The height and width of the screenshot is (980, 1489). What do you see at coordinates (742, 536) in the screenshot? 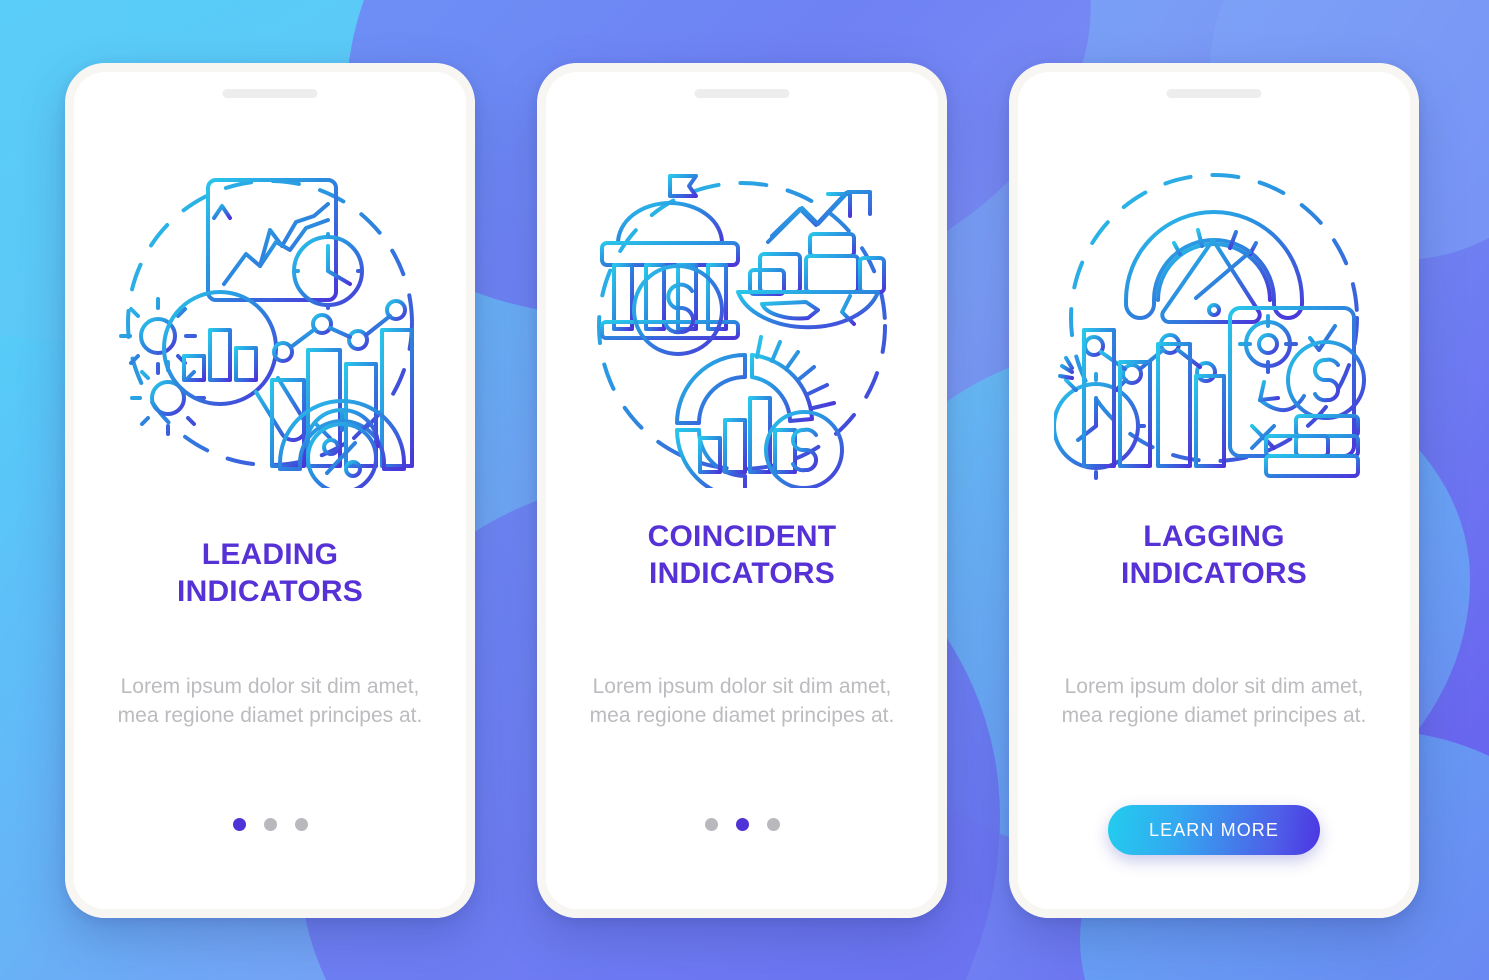
I see `page-title-line1: COINCIDENT` at bounding box center [742, 536].